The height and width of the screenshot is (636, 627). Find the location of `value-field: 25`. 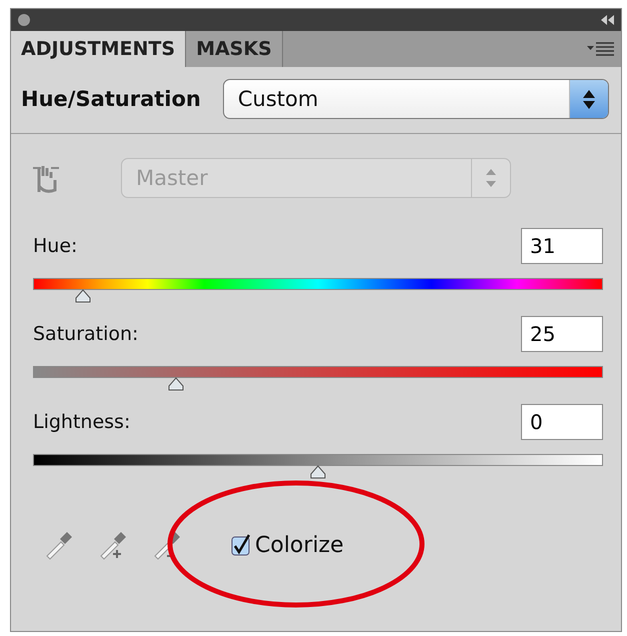

value-field: 25 is located at coordinates (562, 334).